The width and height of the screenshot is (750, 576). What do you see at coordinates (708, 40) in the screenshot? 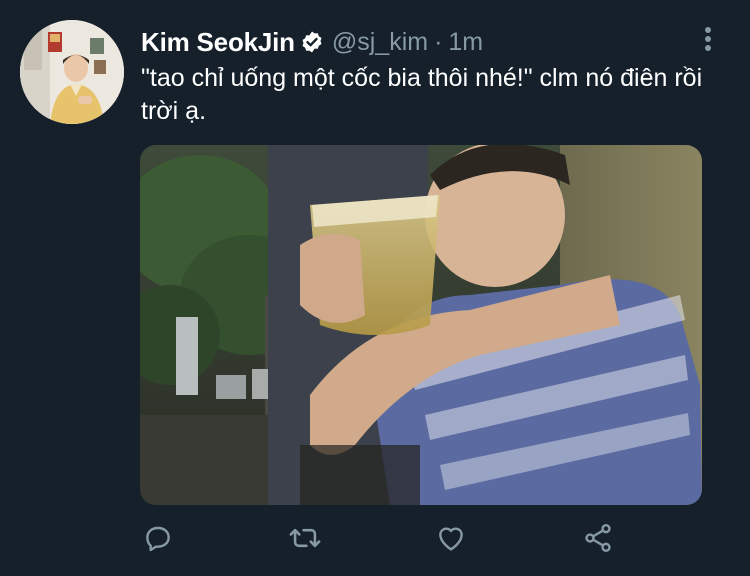
I see `more-vertical-icon` at bounding box center [708, 40].